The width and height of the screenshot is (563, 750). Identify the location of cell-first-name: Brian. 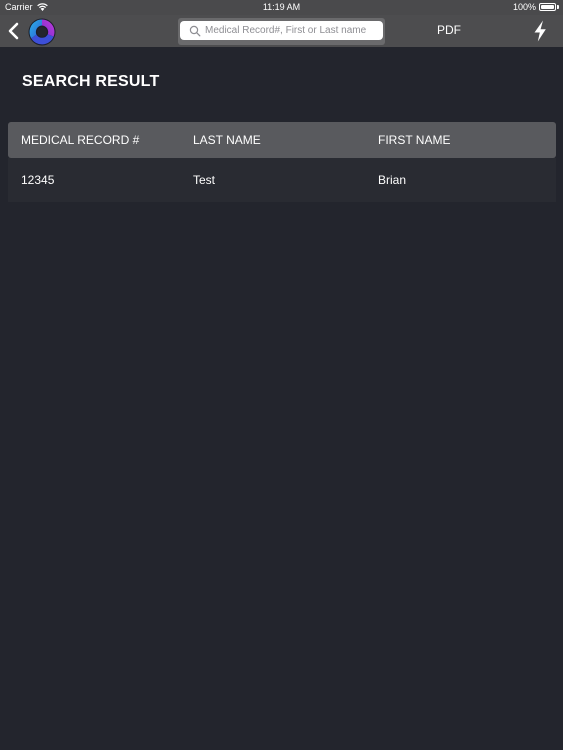
(392, 180).